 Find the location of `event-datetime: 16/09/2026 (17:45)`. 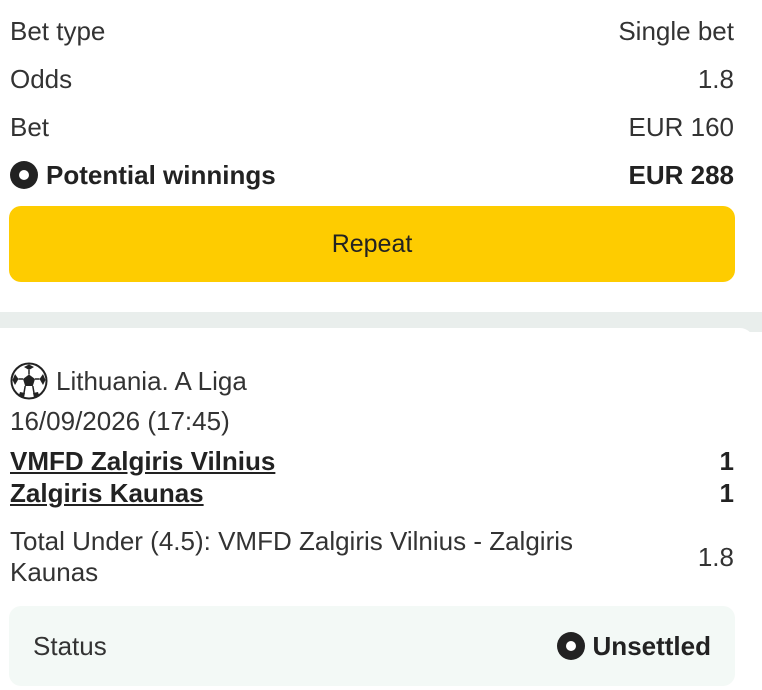

event-datetime: 16/09/2026 (17:45) is located at coordinates (120, 421).